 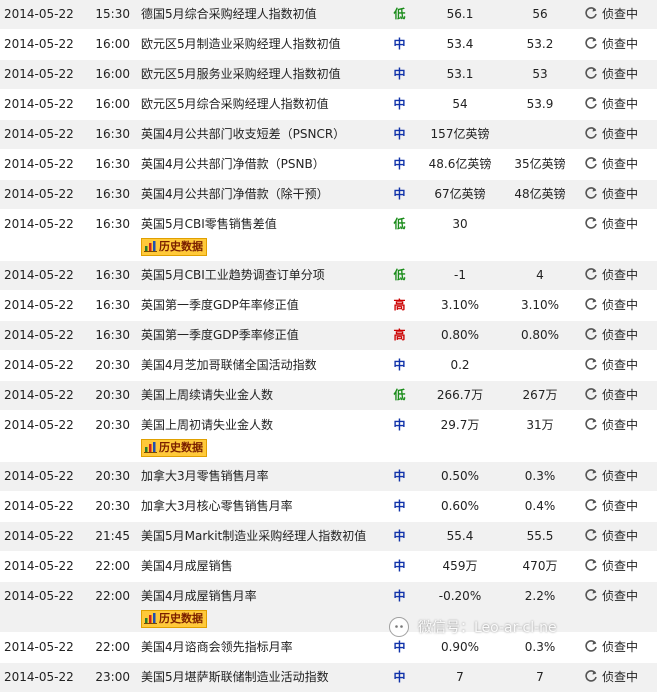 What do you see at coordinates (109, 536) in the screenshot?
I see `cell-time: 21:45` at bounding box center [109, 536].